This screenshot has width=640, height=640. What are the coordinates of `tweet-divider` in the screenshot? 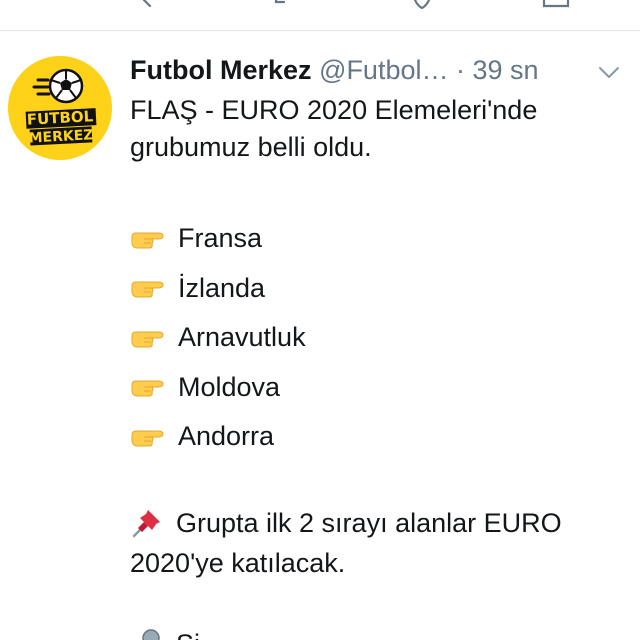 It's located at (320, 30).